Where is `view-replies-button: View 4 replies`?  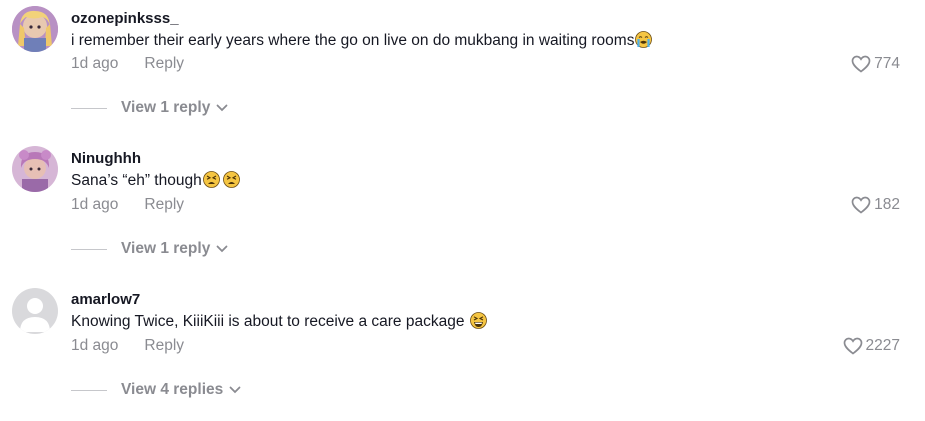
view-replies-button: View 4 replies is located at coordinates (156, 390).